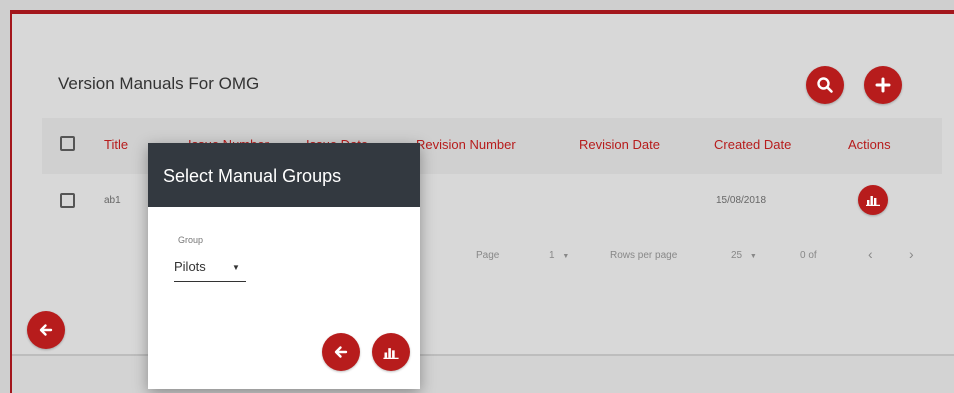  What do you see at coordinates (116, 144) in the screenshot?
I see `column-title: Title` at bounding box center [116, 144].